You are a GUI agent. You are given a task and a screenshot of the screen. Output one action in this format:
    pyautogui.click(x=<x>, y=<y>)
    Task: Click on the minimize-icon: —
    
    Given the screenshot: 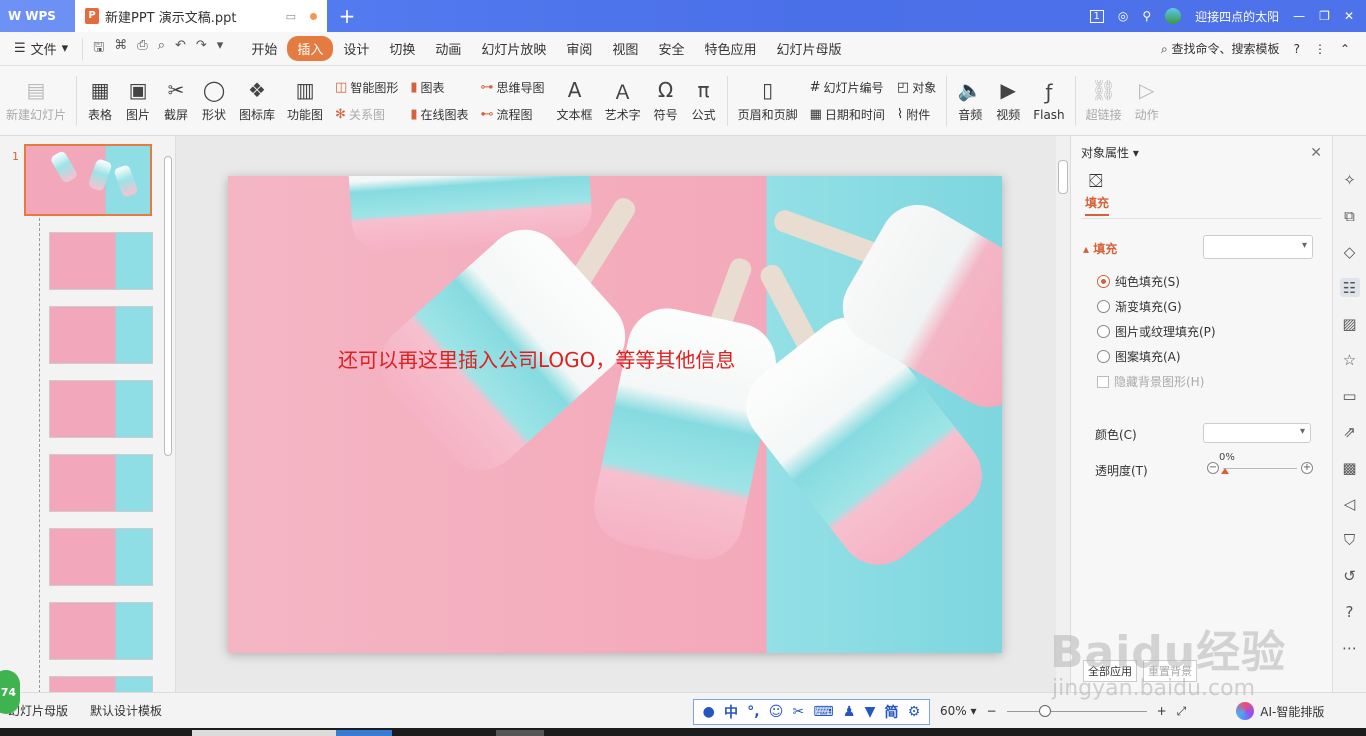 What is the action you would take?
    pyautogui.click(x=1299, y=16)
    